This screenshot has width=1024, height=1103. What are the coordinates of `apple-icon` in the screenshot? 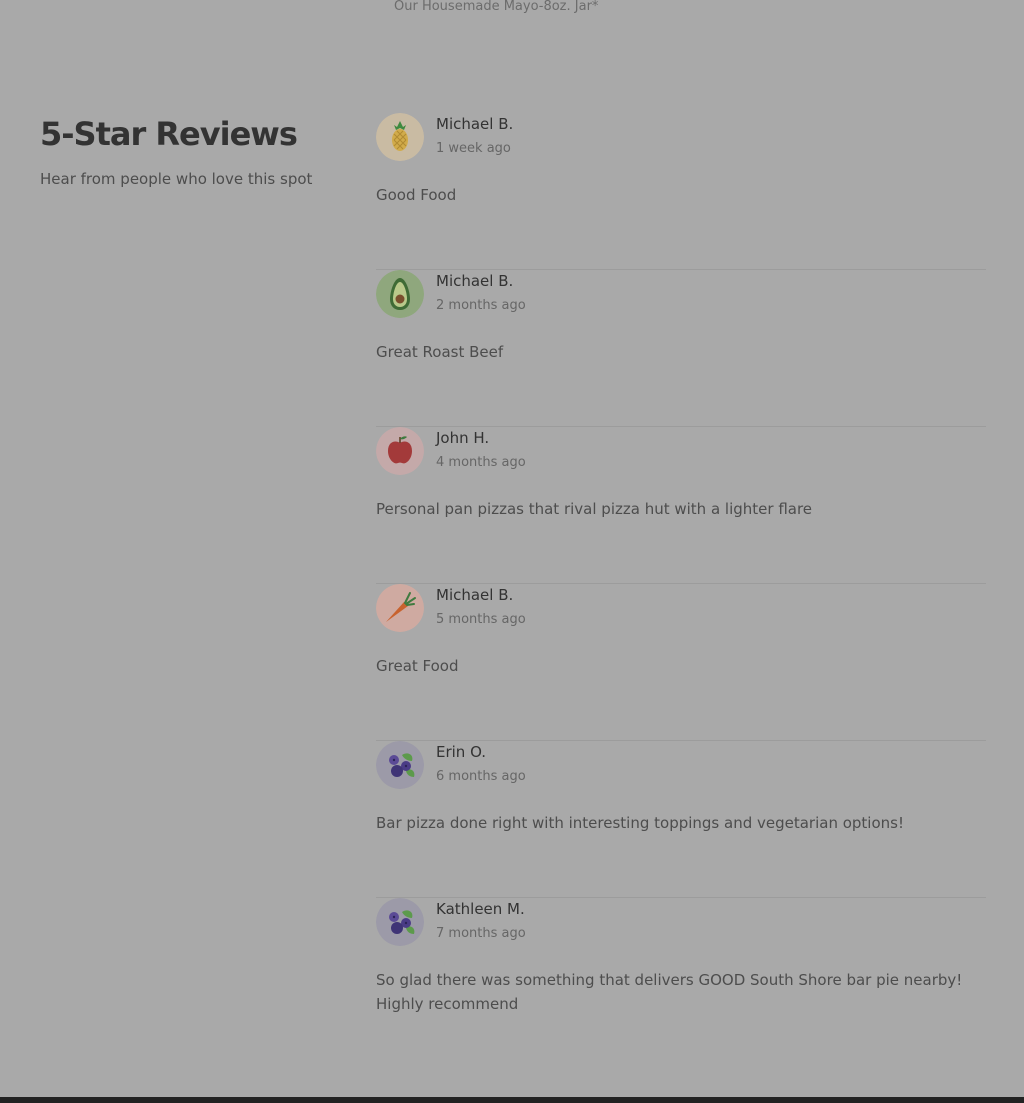 It's located at (400, 451).